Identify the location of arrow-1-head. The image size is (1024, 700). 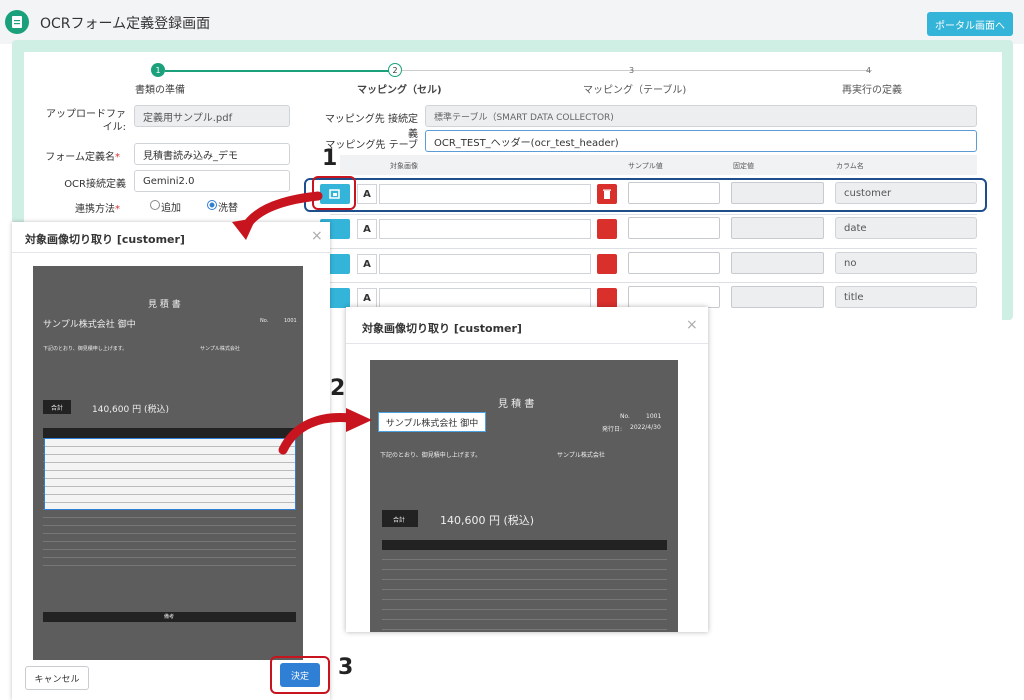
(244, 229).